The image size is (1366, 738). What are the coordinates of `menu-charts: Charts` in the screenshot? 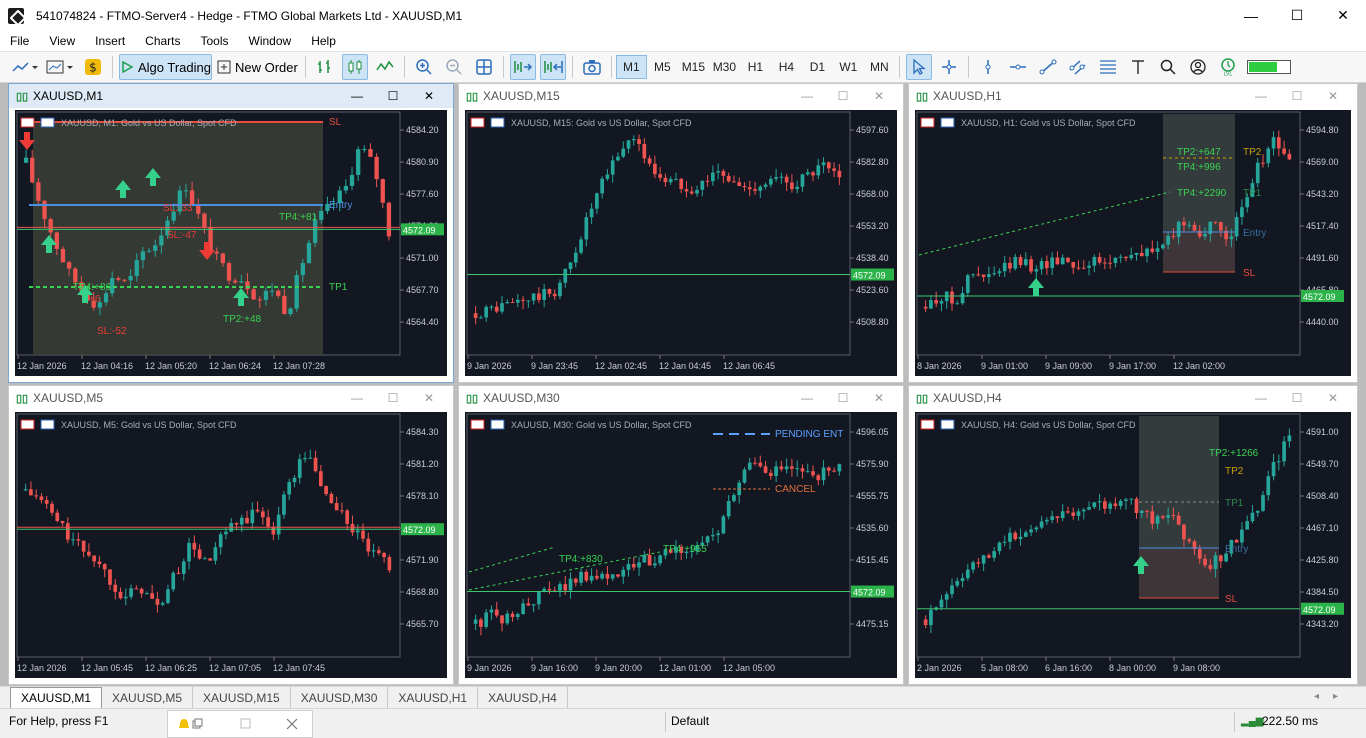 It's located at (162, 41).